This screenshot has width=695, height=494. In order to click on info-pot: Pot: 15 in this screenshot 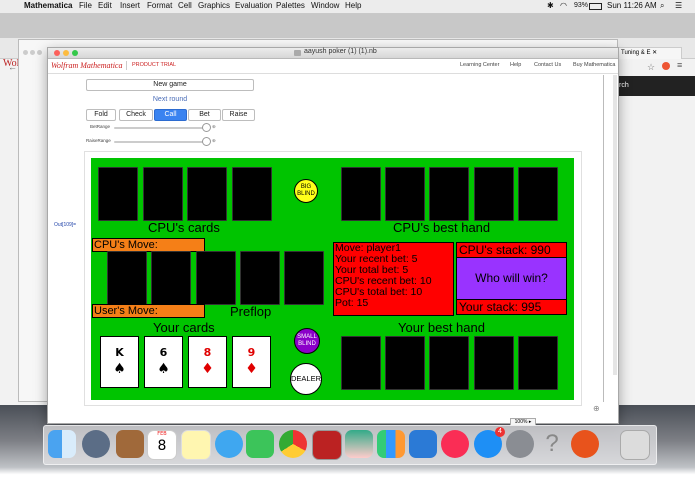, I will do `click(352, 303)`.